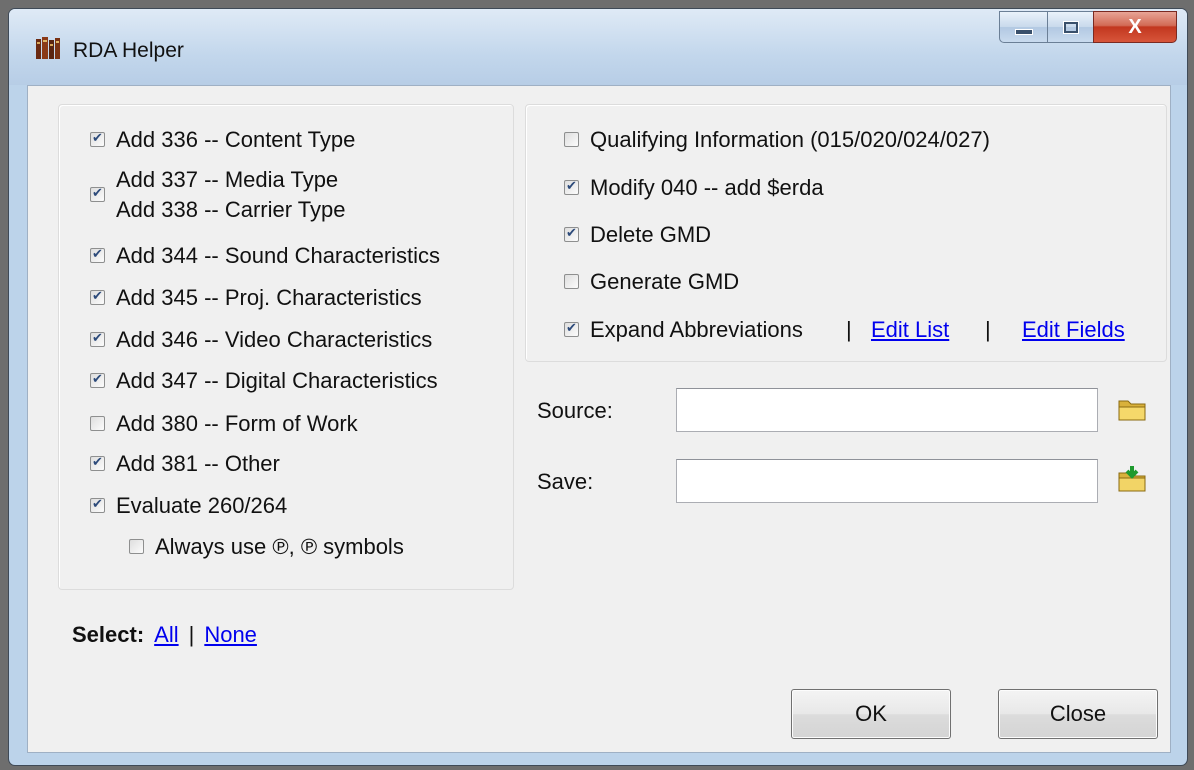 Image resolution: width=1194 pixels, height=770 pixels. What do you see at coordinates (227, 179) in the screenshot?
I see `option-label: Add 337 -- Media Type` at bounding box center [227, 179].